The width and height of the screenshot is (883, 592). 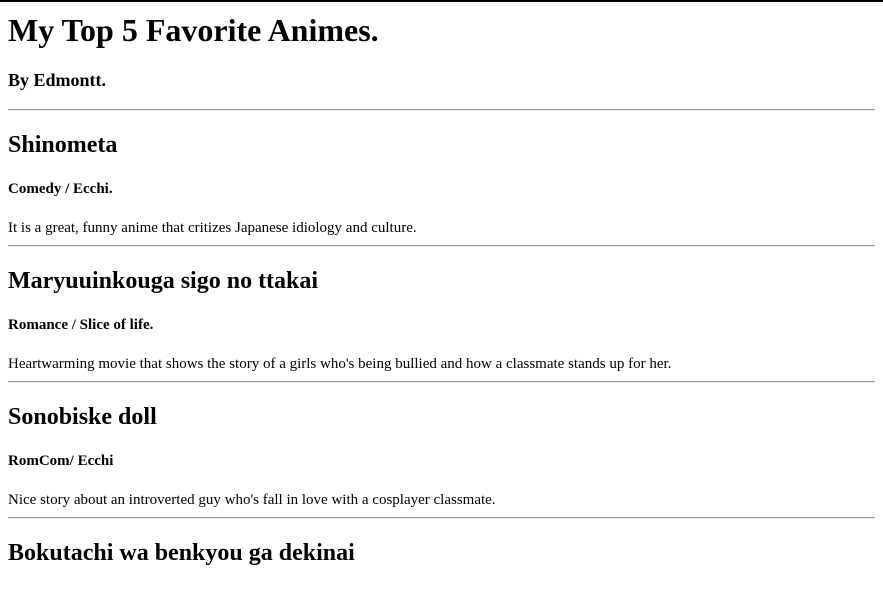 What do you see at coordinates (193, 30) in the screenshot?
I see `page-title: My Top 5 Favorite Animes.` at bounding box center [193, 30].